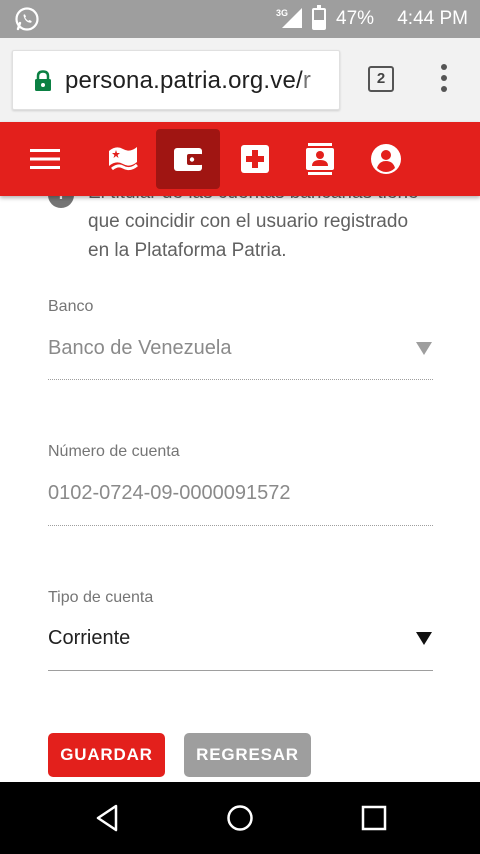  Describe the element at coordinates (71, 306) in the screenshot. I see `bank-label: Banco` at that location.